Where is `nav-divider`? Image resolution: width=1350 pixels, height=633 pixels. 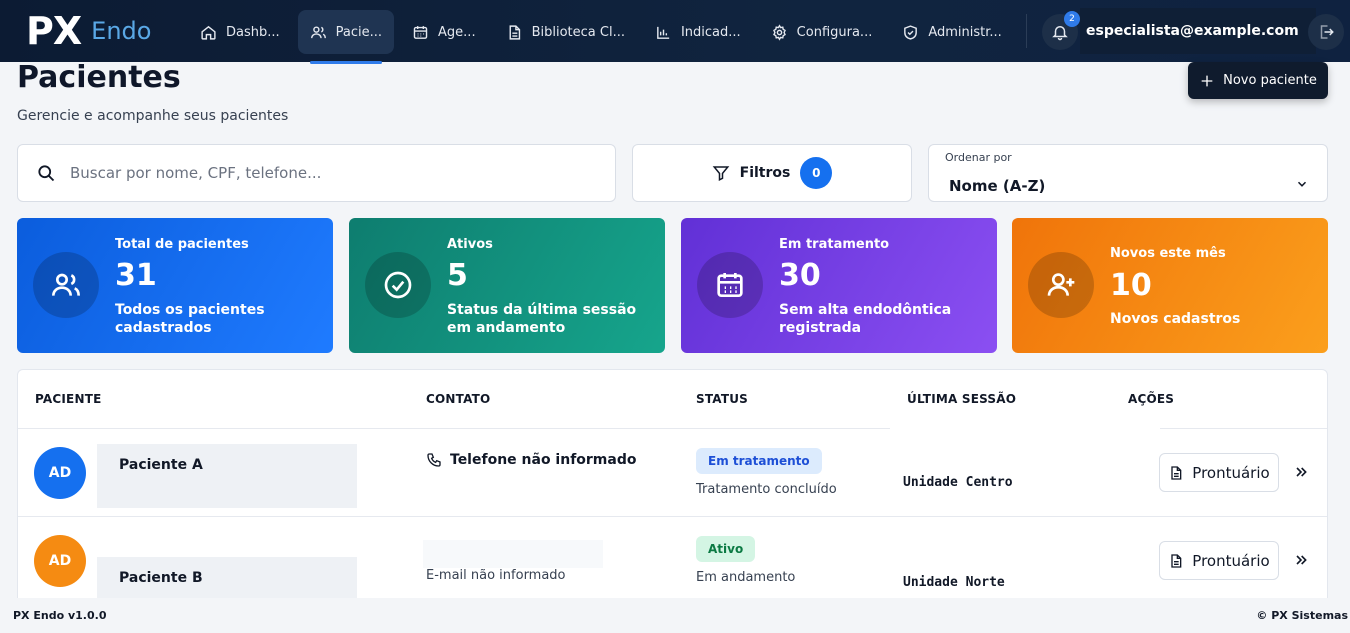
nav-divider is located at coordinates (1026, 31).